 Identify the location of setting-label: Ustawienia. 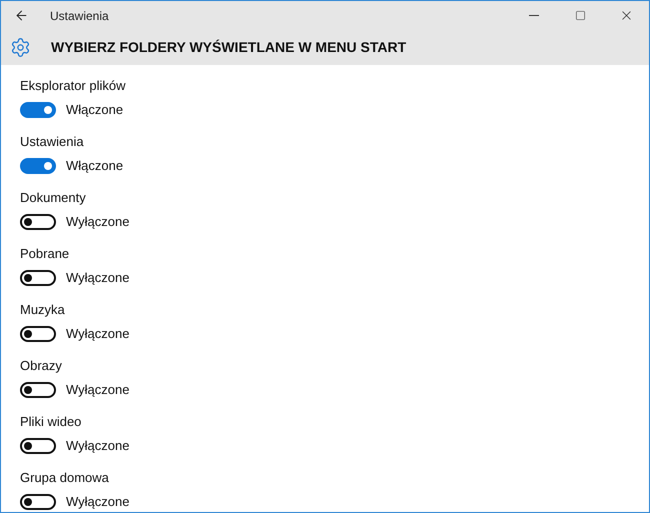
(52, 142).